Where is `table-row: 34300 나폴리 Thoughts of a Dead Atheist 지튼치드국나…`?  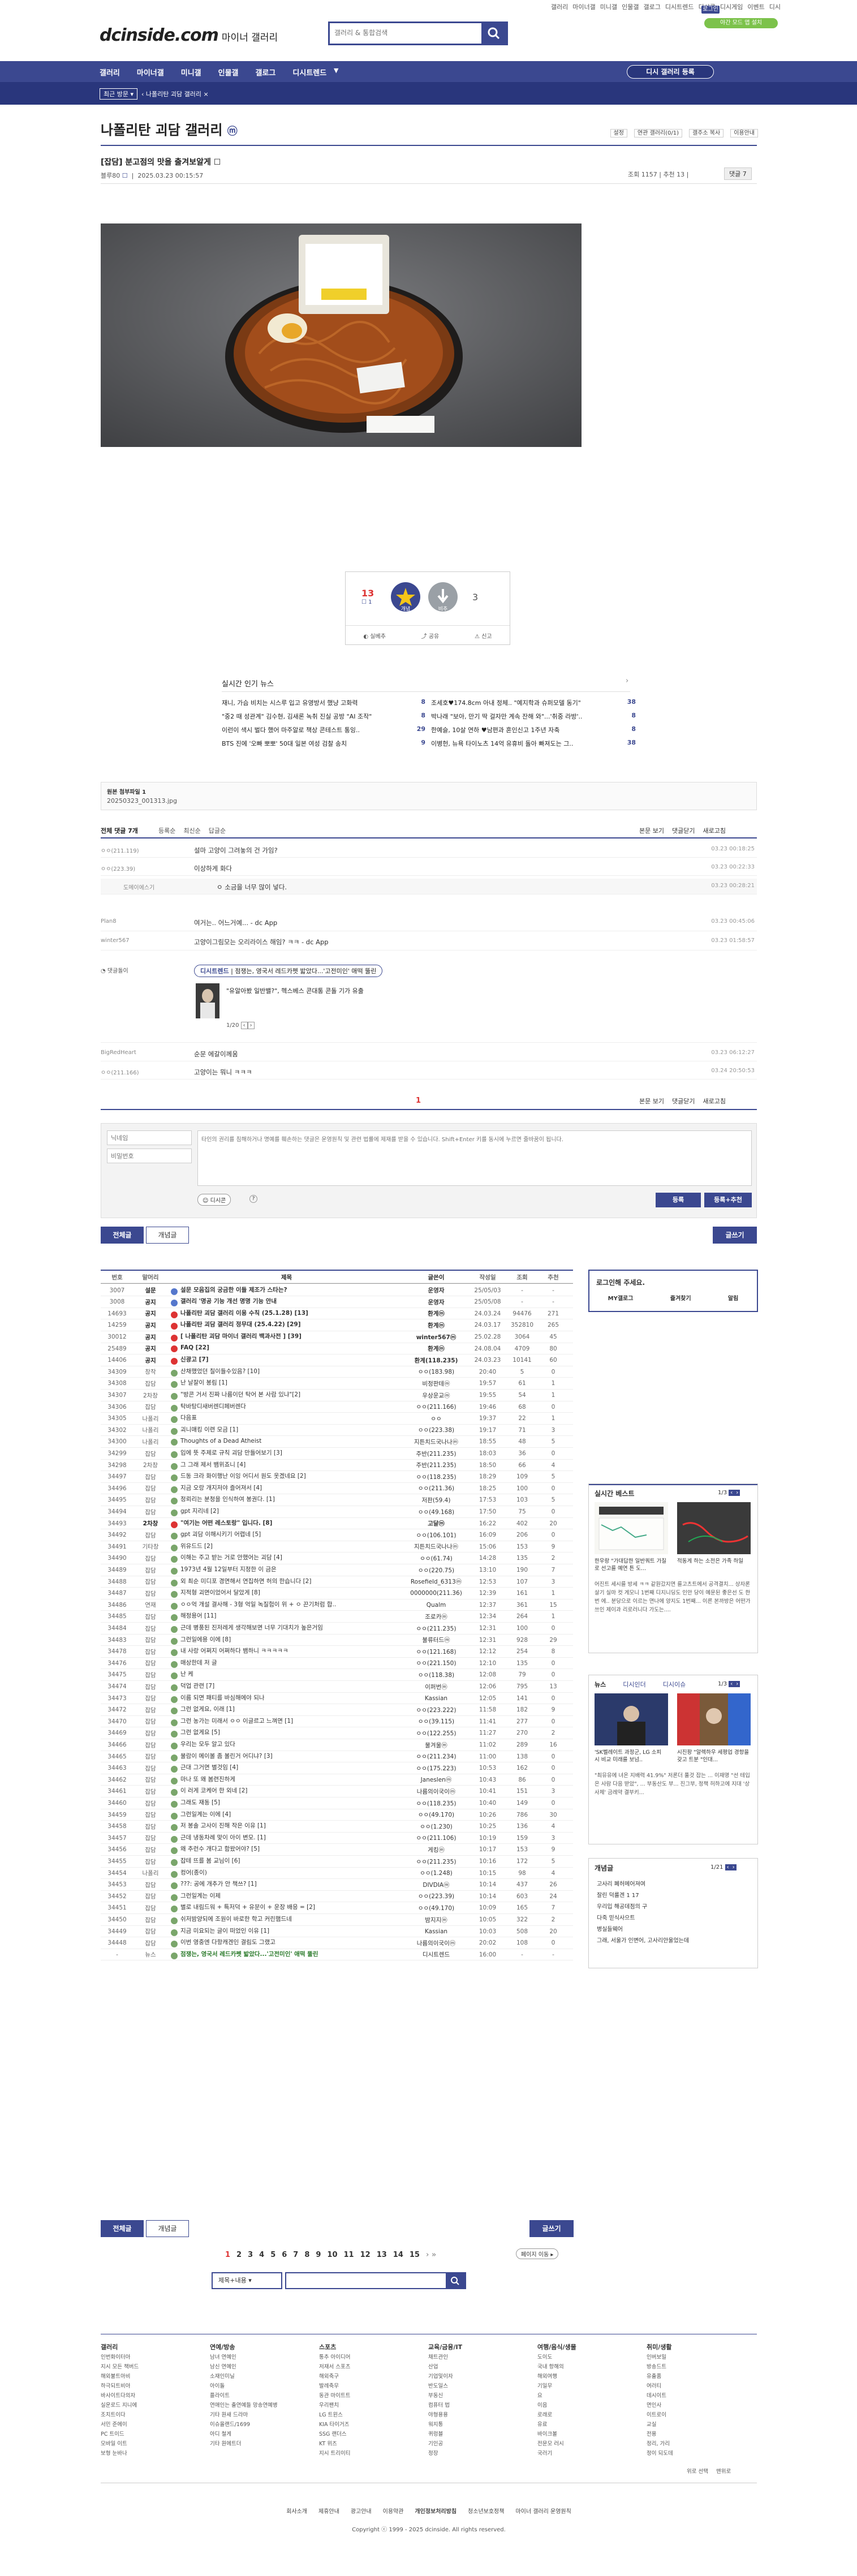 table-row: 34300 나폴리 Thoughts of a Dead Atheist 지튼치드국나… is located at coordinates (337, 1442).